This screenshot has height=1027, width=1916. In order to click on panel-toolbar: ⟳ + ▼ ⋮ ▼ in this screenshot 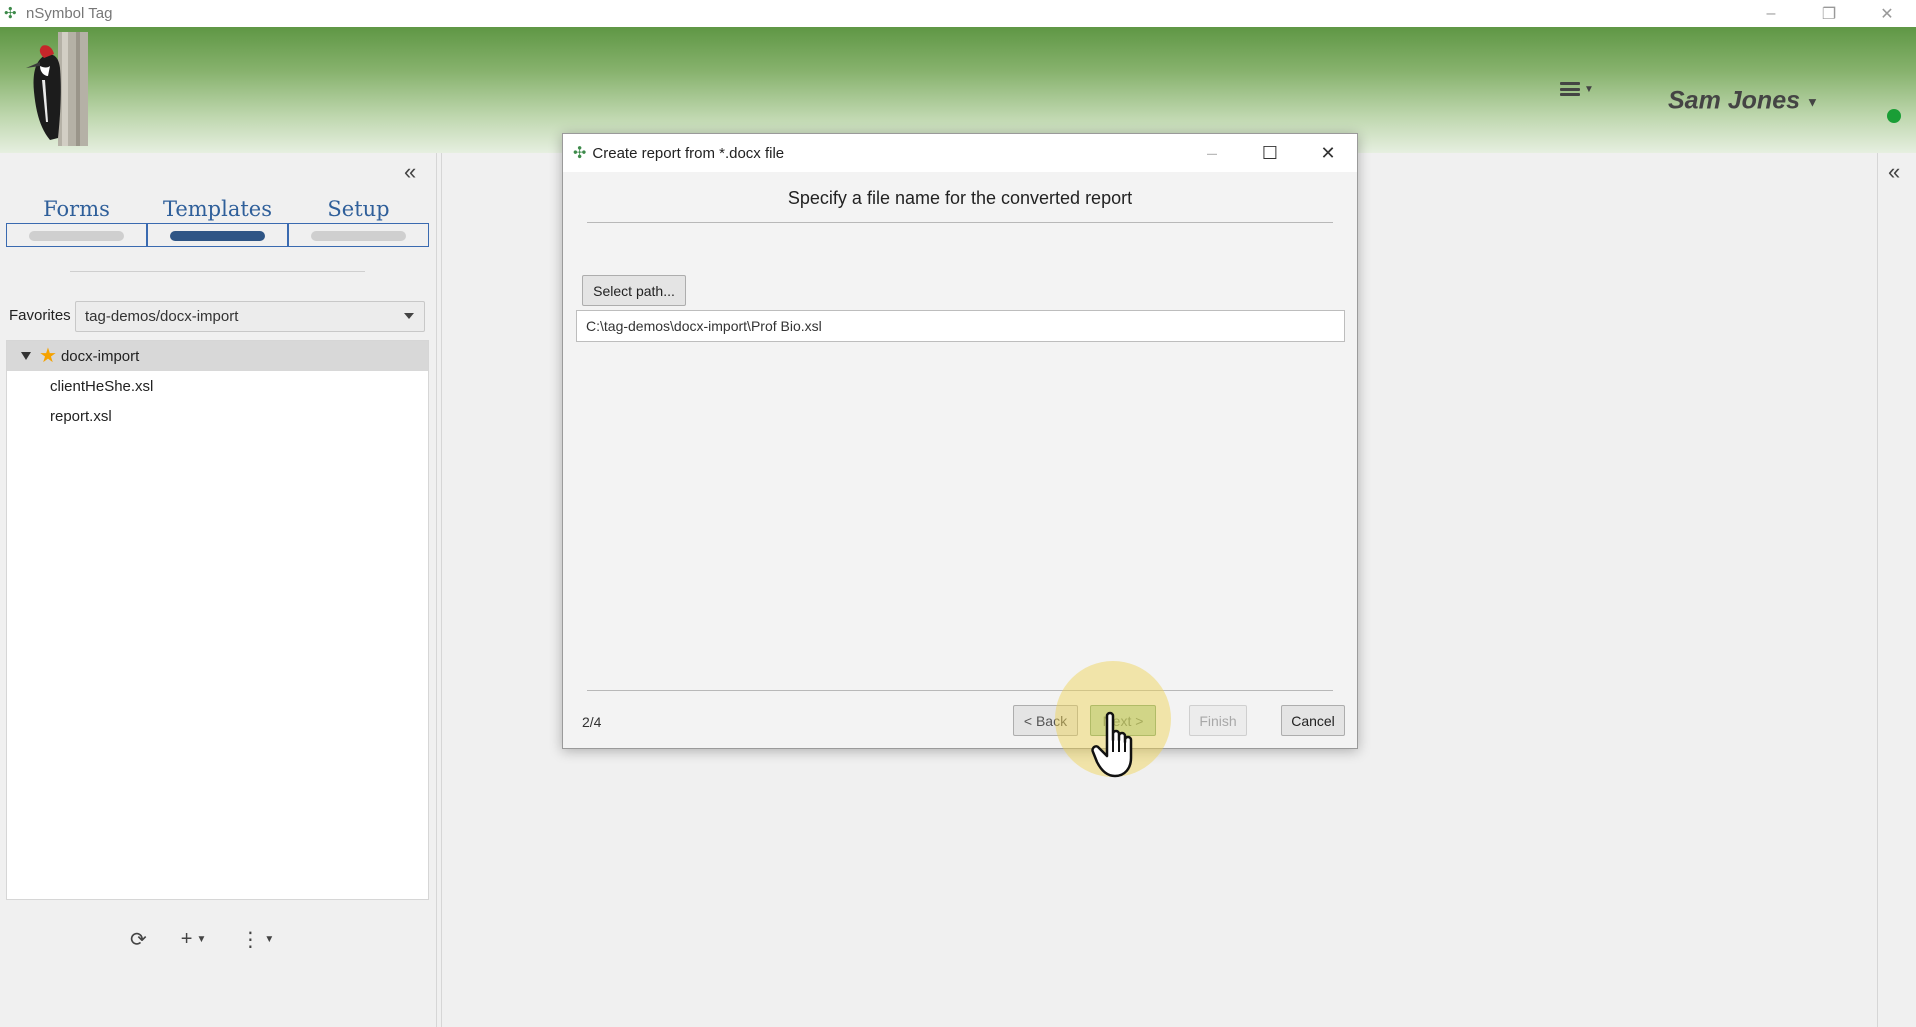, I will do `click(202, 939)`.